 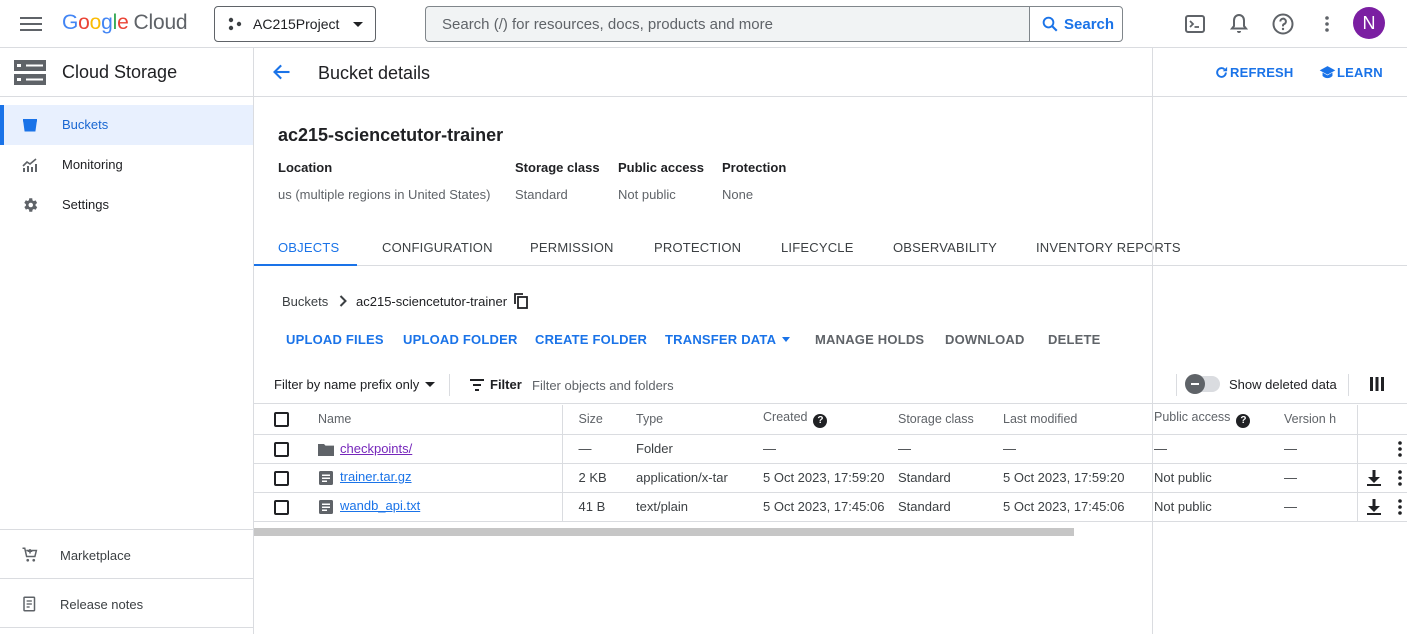 I want to click on avatar: N, so click(x=1369, y=23).